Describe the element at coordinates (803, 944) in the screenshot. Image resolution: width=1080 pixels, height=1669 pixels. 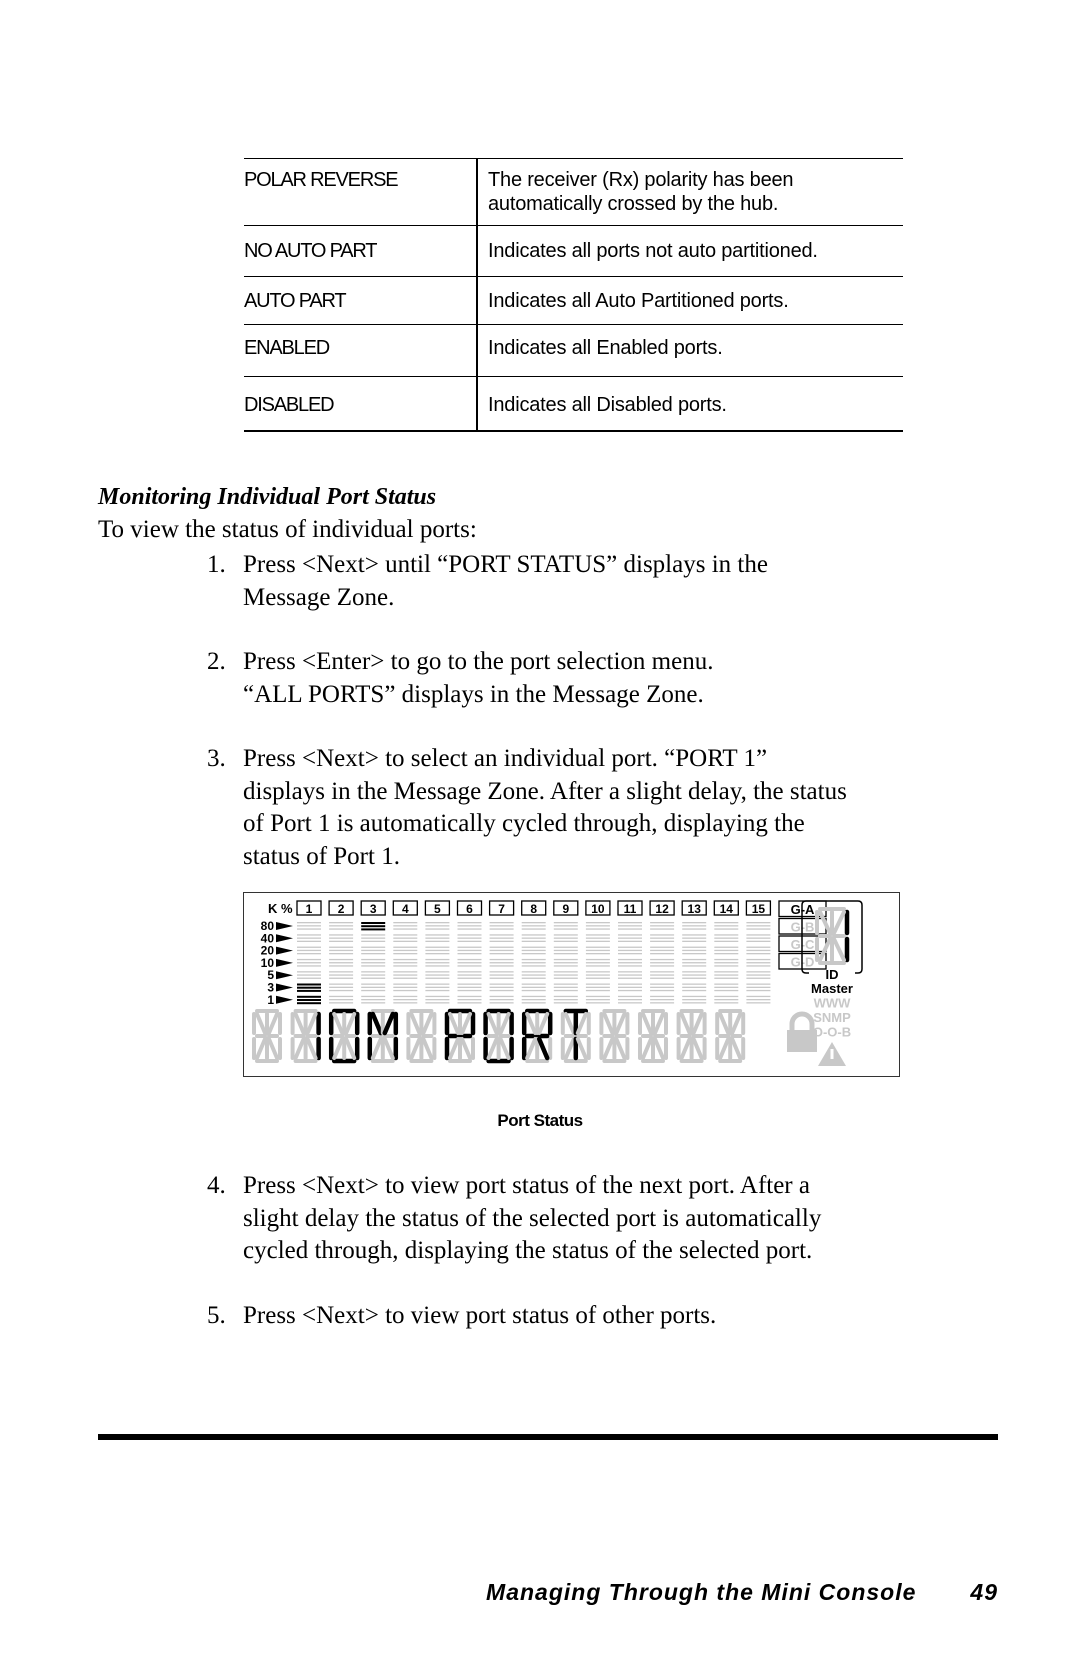
I see `group-label-G-C: G-C` at that location.